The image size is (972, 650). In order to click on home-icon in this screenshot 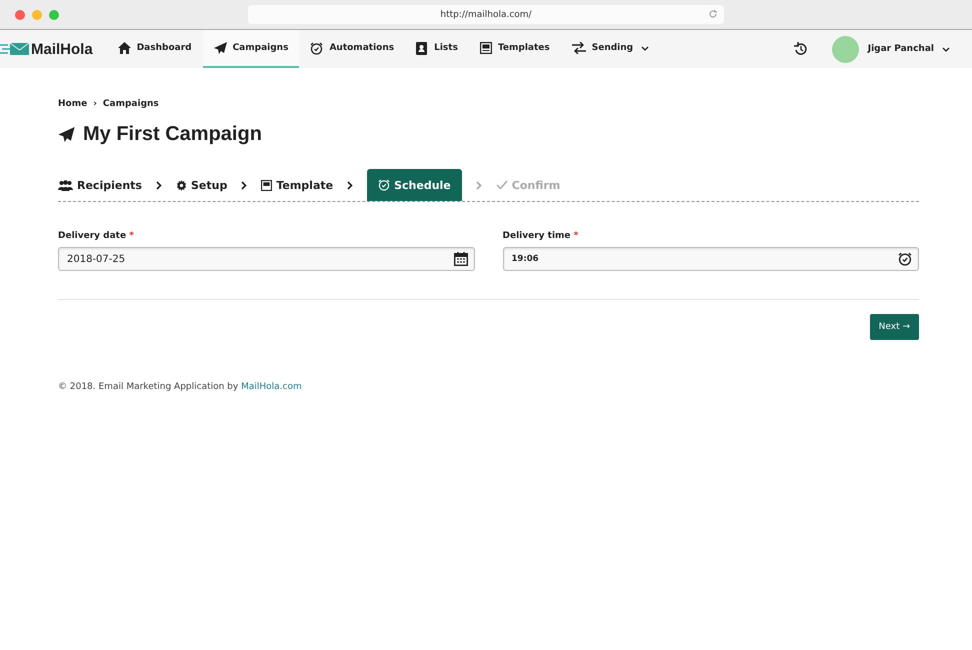, I will do `click(124, 48)`.